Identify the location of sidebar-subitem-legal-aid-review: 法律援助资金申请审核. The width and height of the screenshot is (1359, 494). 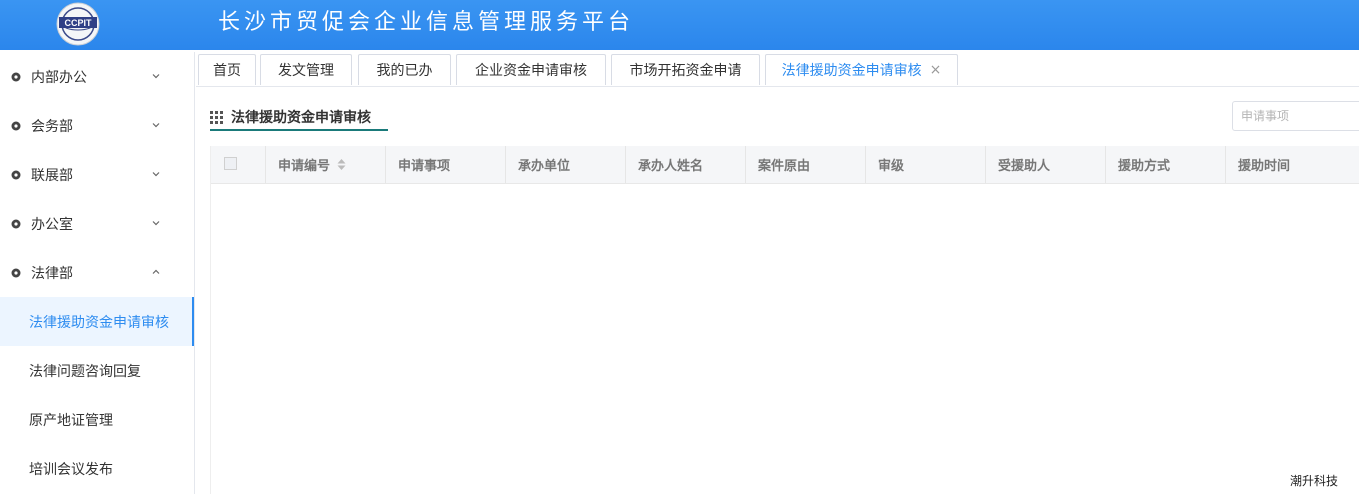
(97, 321).